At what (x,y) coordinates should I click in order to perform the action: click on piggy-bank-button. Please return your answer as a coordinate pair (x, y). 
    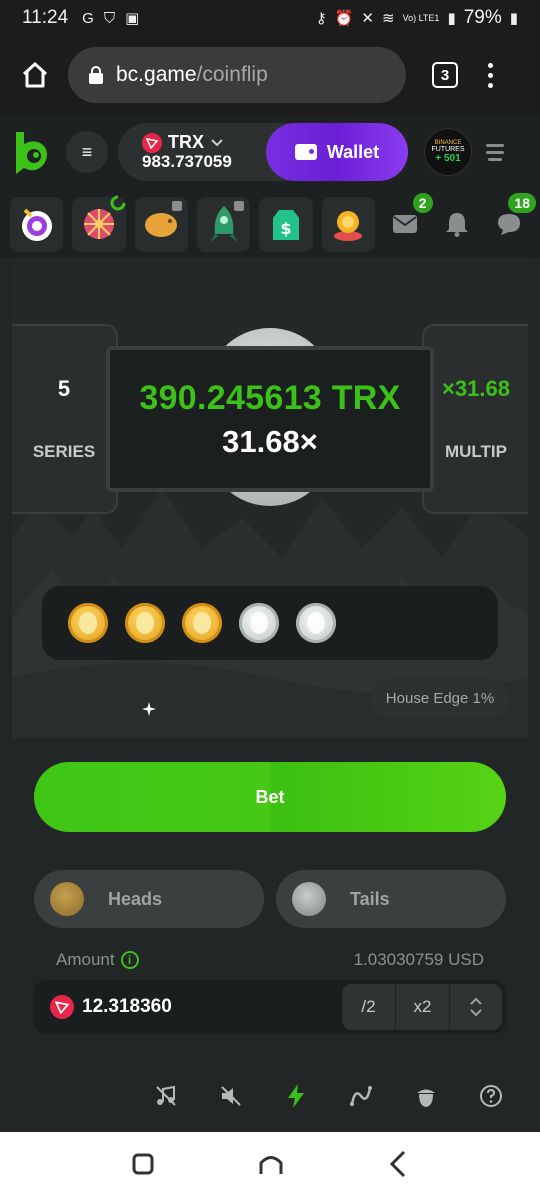
    Looking at the image, I should click on (161, 224).